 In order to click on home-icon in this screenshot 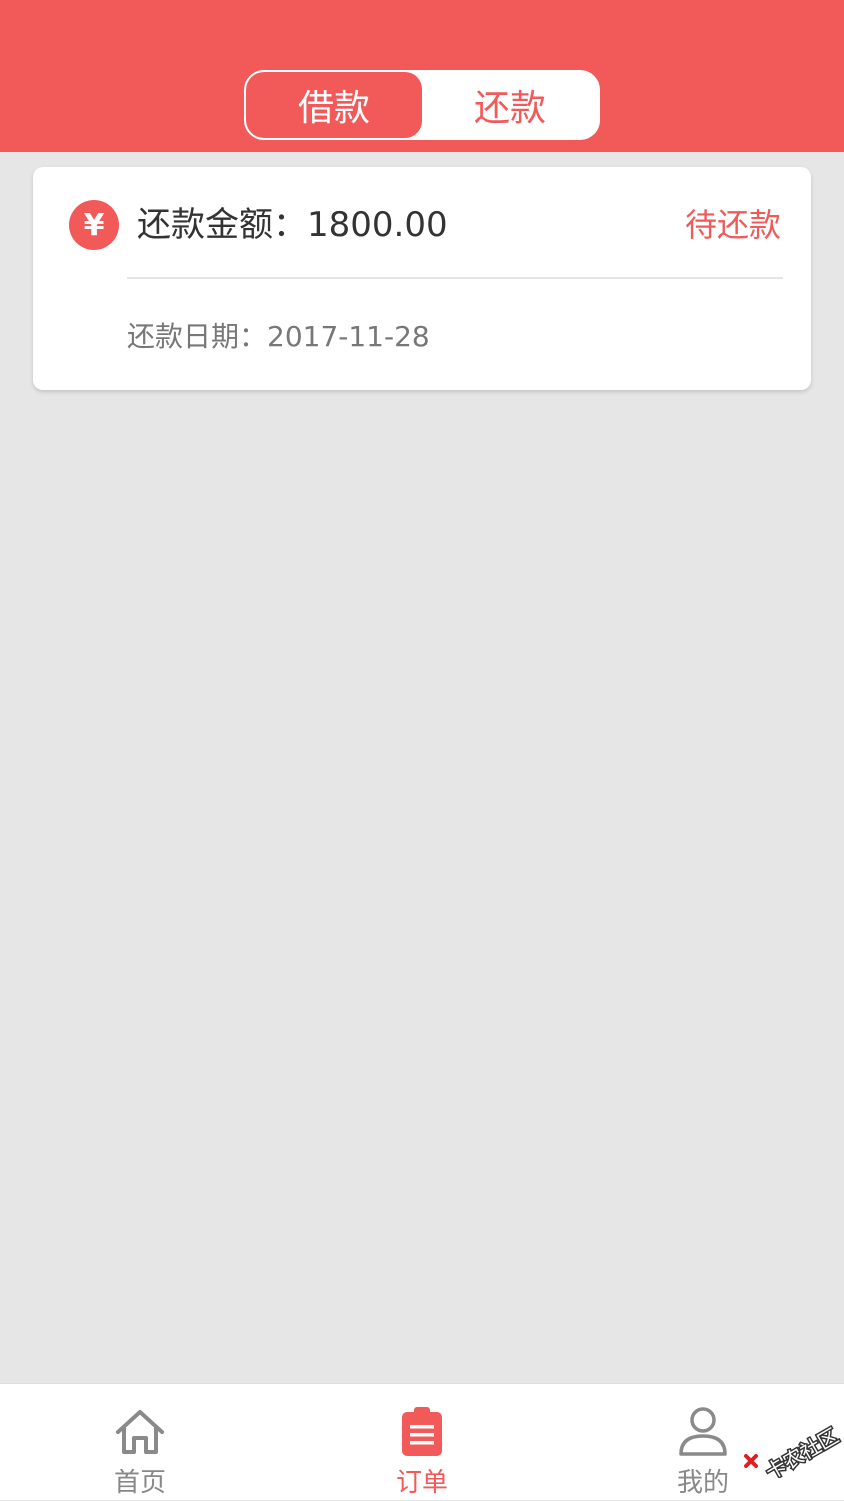, I will do `click(140, 1432)`.